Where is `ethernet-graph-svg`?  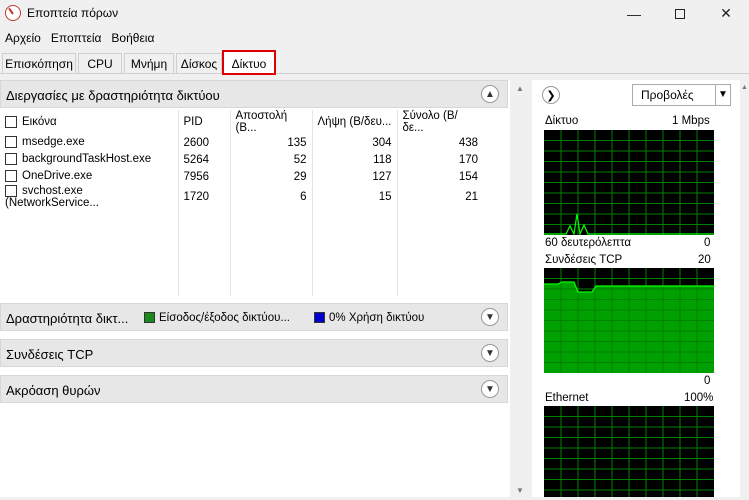 ethernet-graph-svg is located at coordinates (629, 451).